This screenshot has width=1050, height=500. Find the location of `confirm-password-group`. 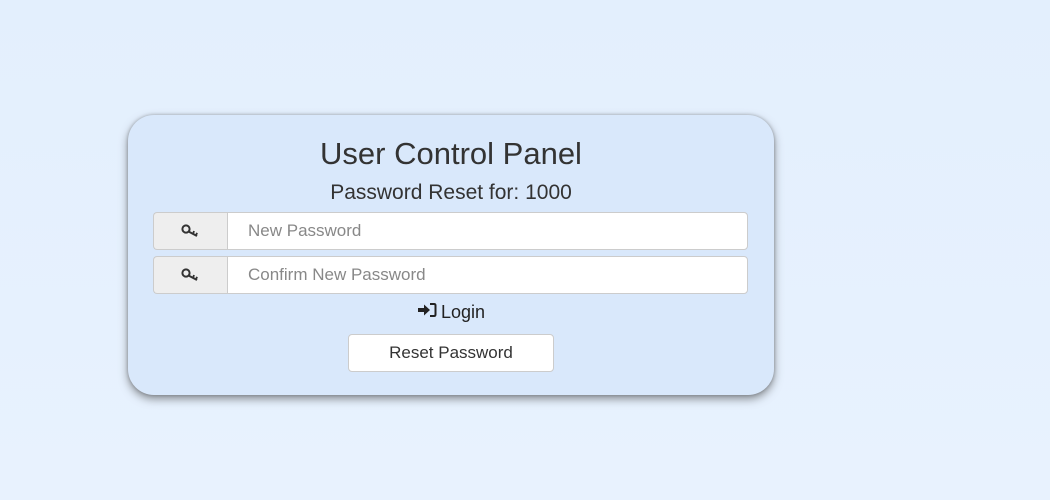

confirm-password-group is located at coordinates (450, 275).